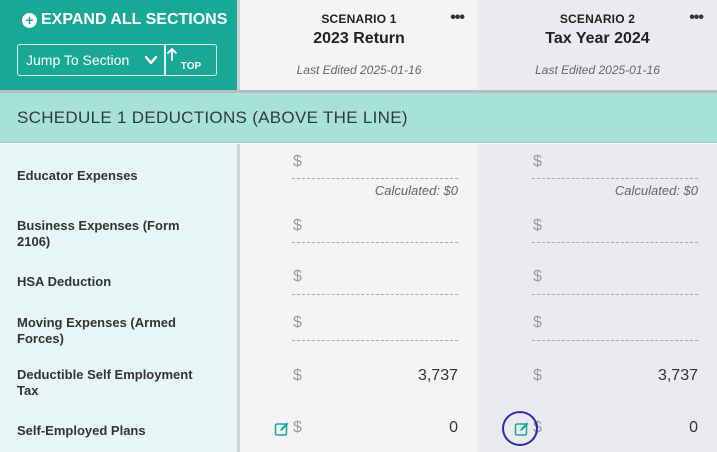 This screenshot has width=717, height=452. I want to click on expand-all-label: EXPAND ALL SECTIONS, so click(134, 19).